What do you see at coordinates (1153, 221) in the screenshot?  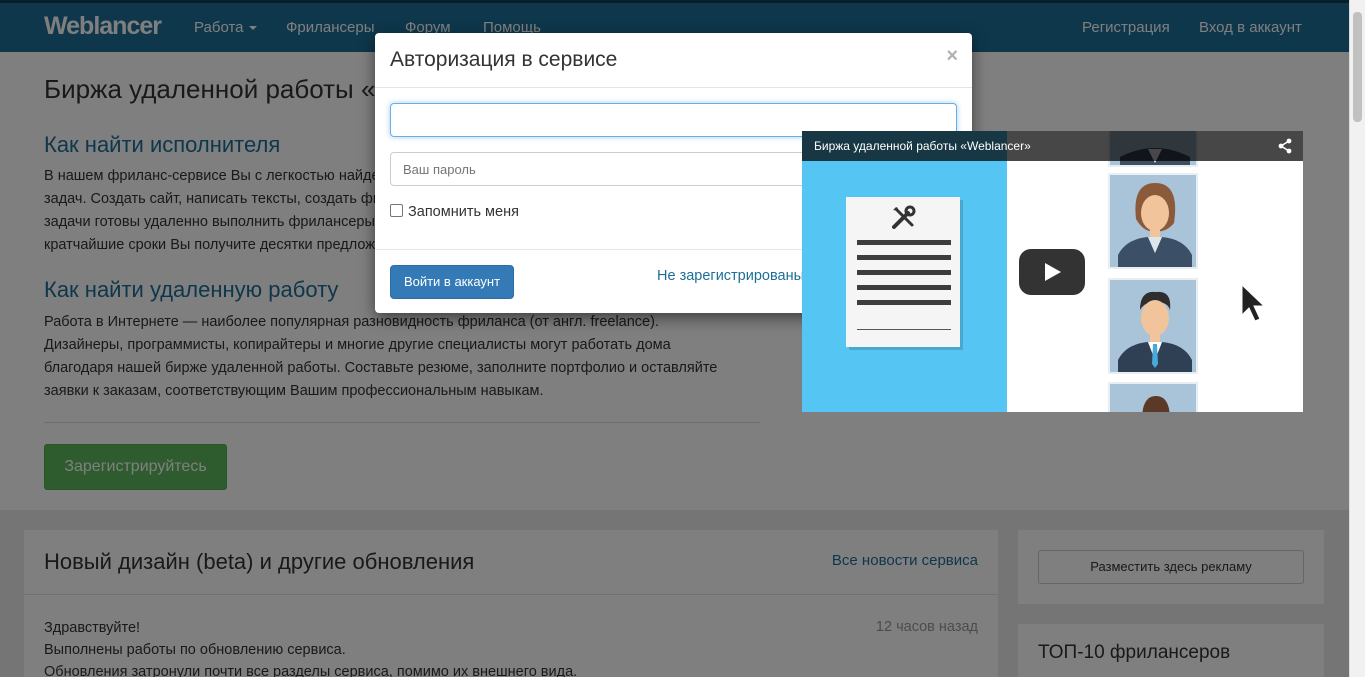 I see `portrait-woman` at bounding box center [1153, 221].